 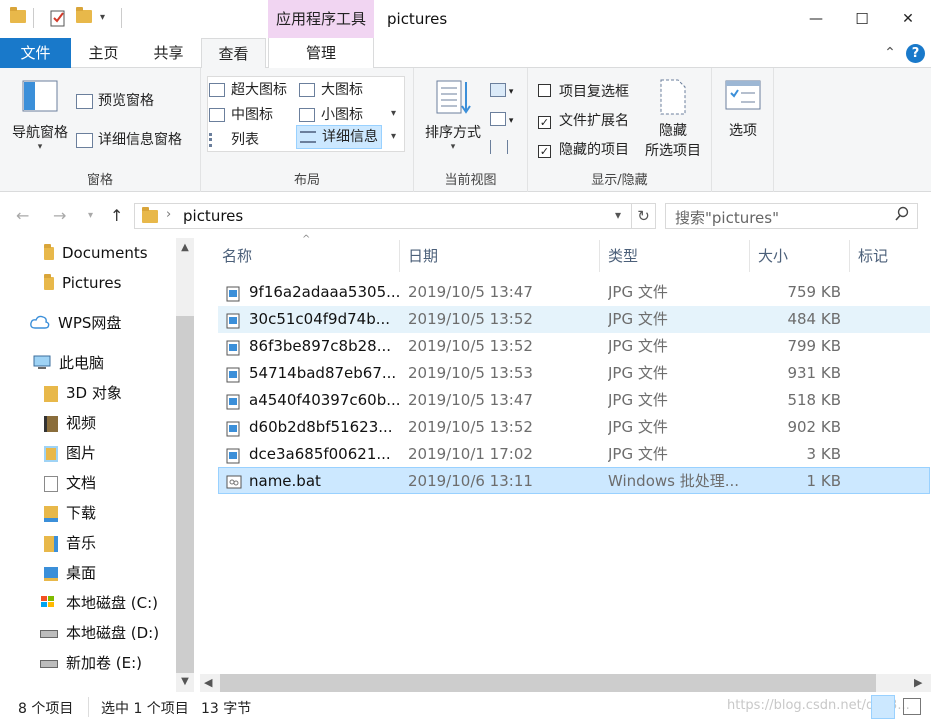 What do you see at coordinates (102, 17) in the screenshot?
I see `customize-toolbar-icon: ▾` at bounding box center [102, 17].